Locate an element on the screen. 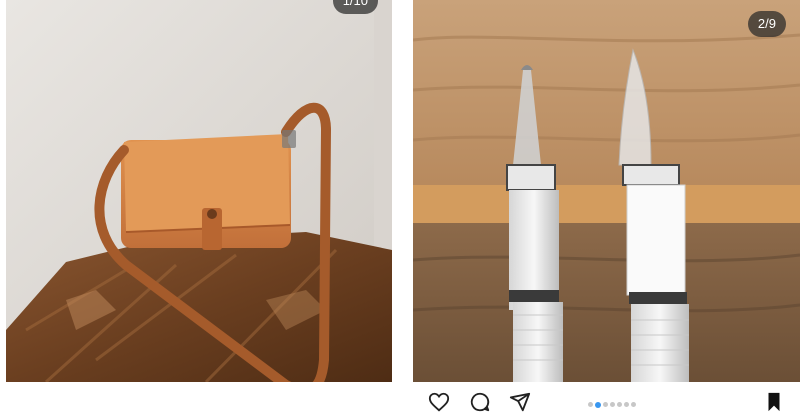 The height and width of the screenshot is (412, 800). bookmark-icon is located at coordinates (774, 401).